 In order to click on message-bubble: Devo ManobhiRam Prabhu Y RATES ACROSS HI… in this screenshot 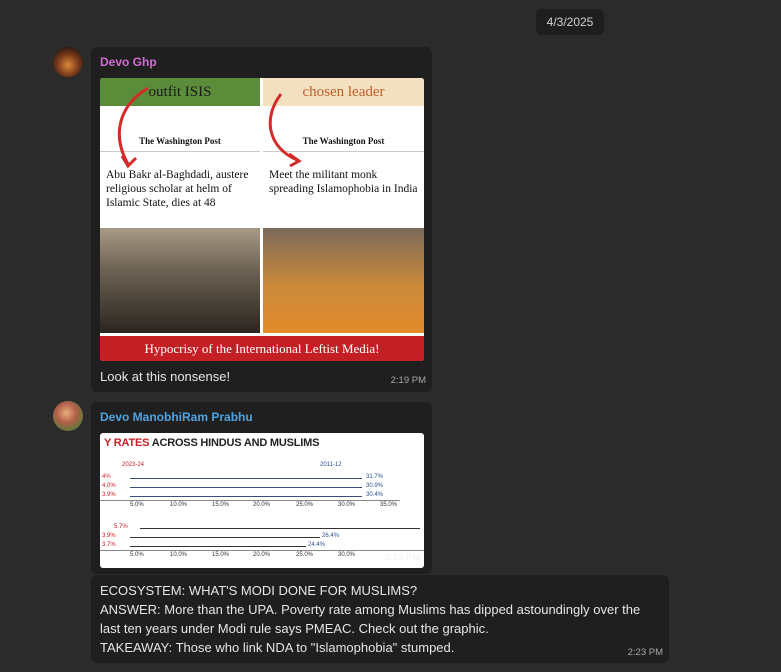, I will do `click(261, 488)`.